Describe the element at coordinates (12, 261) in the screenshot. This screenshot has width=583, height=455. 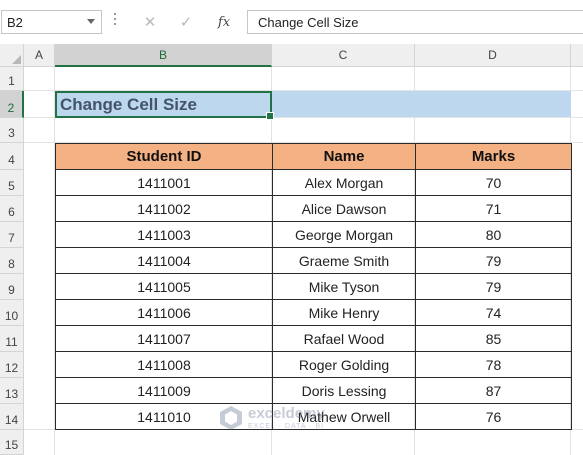
I see `row-header-8: 8` at that location.